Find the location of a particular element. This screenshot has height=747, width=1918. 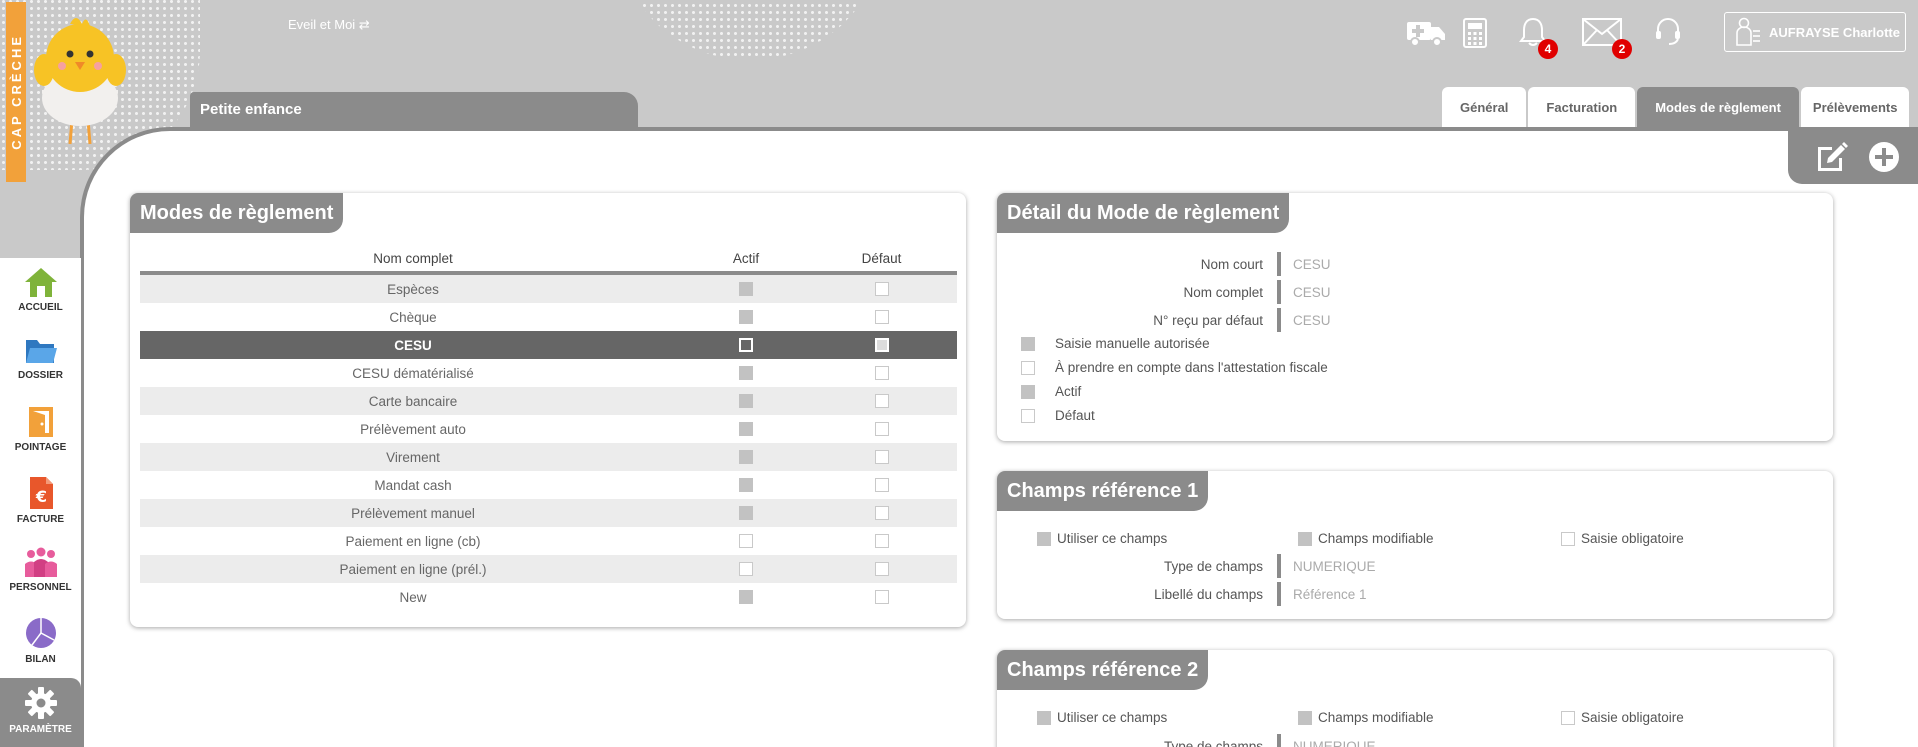

table-row: Paiement en ligne (cb) is located at coordinates (548, 541).